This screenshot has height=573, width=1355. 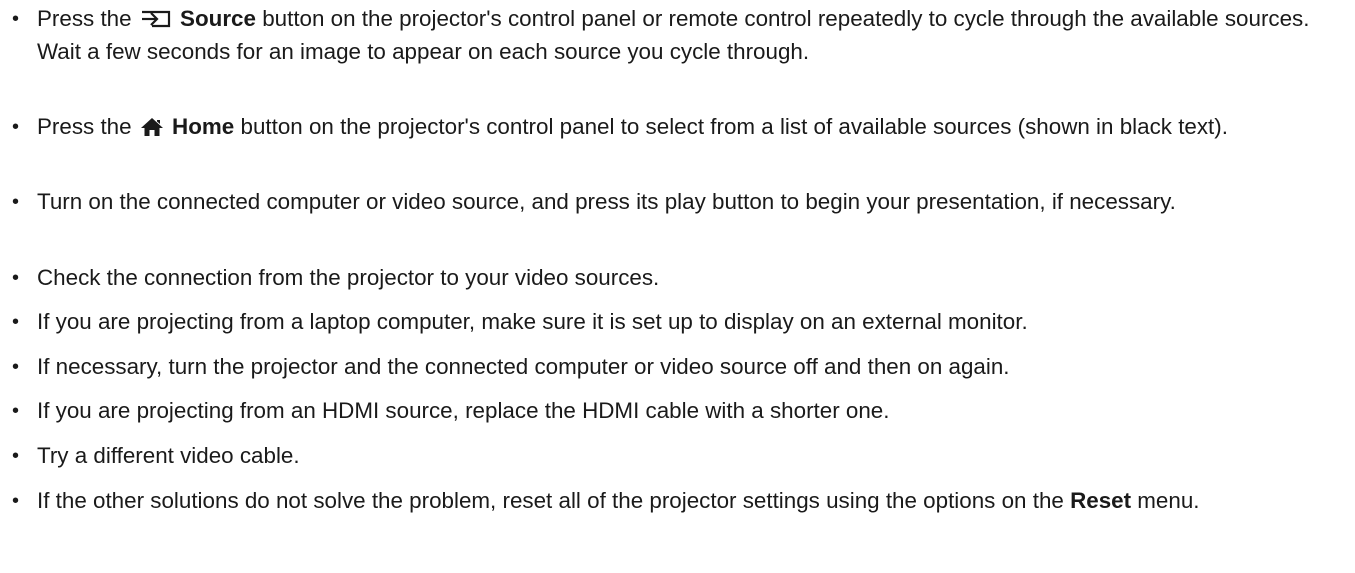 I want to click on reset-menu-label: Reset, so click(x=1101, y=500).